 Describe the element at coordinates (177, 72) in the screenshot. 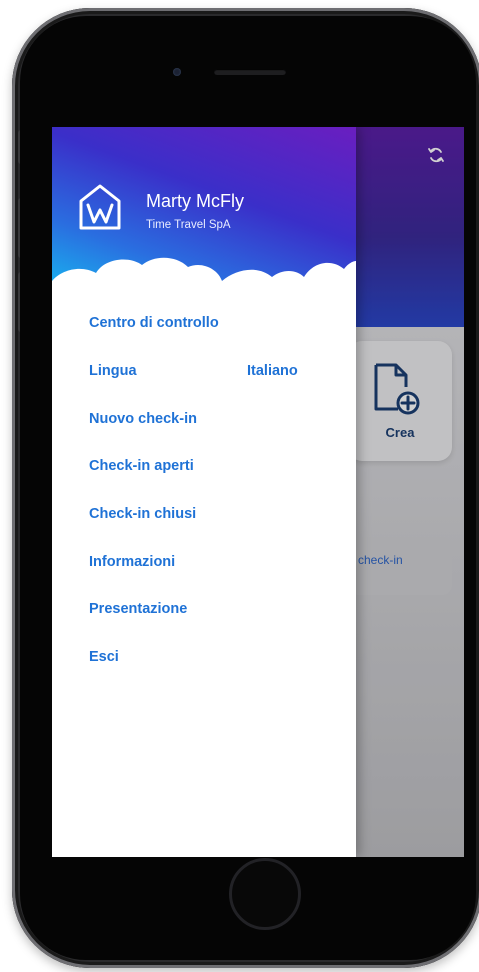

I see `front-camera` at that location.